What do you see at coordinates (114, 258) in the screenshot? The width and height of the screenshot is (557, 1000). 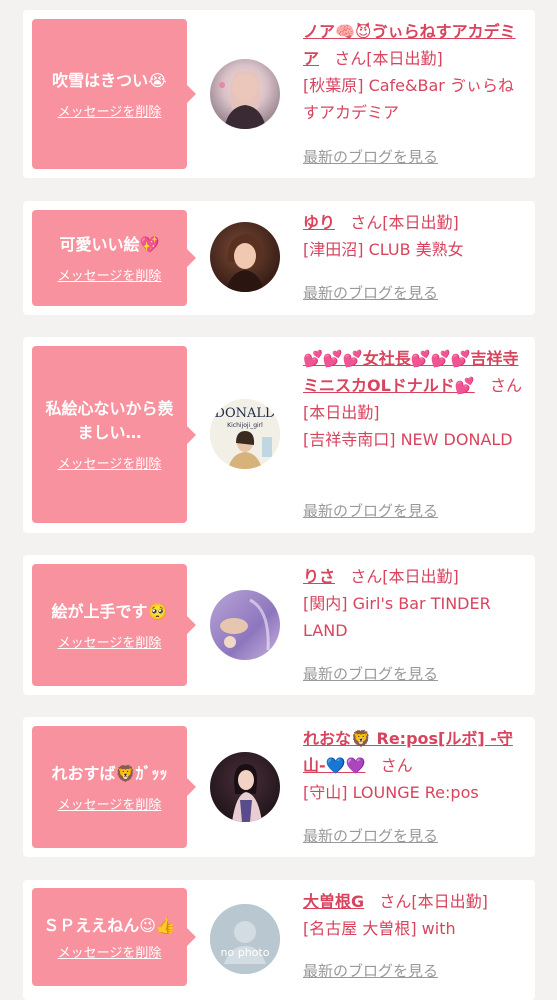 I see `message-bubble: 可愛いい絵💖 メッセージを削除` at bounding box center [114, 258].